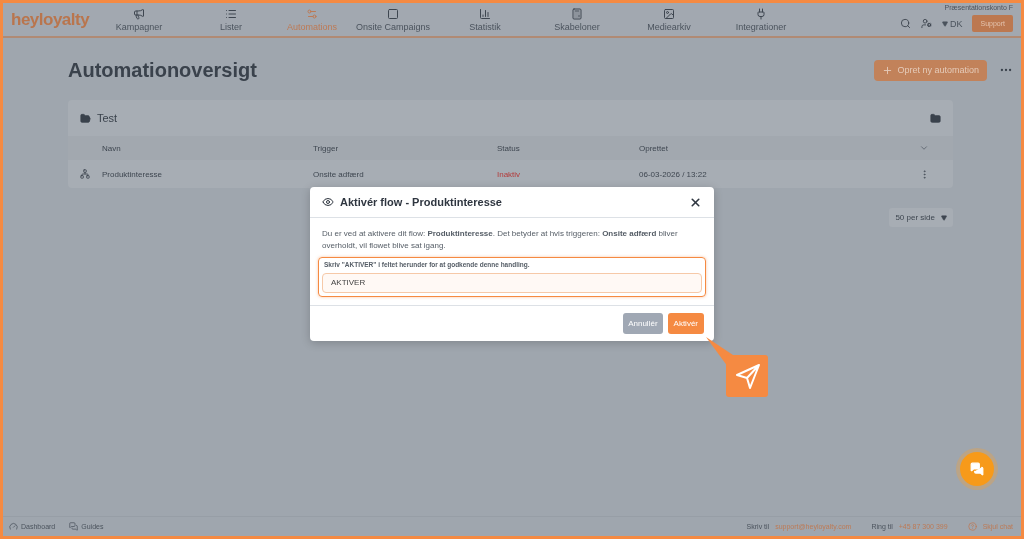  I want to click on plus-icon, so click(888, 70).